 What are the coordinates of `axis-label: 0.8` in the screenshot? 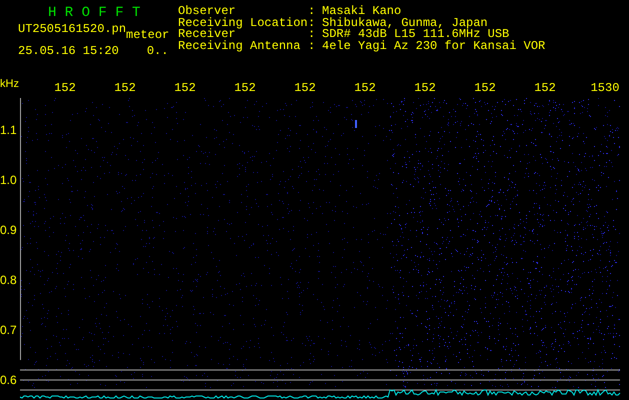 It's located at (8, 281).